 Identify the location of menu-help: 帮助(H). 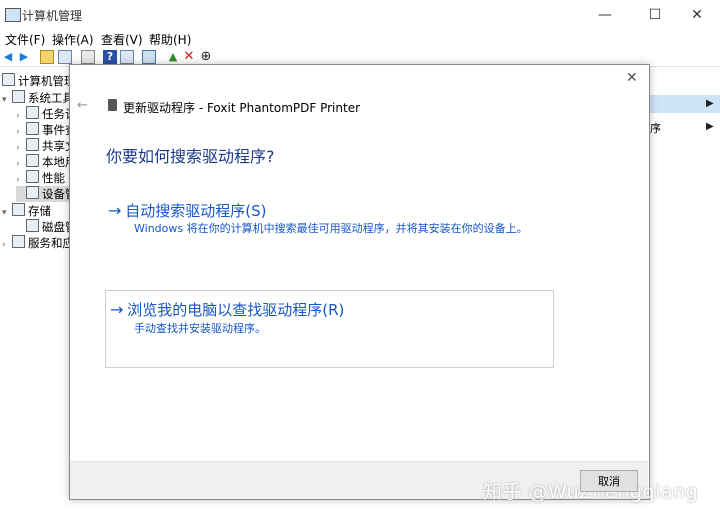
(170, 39).